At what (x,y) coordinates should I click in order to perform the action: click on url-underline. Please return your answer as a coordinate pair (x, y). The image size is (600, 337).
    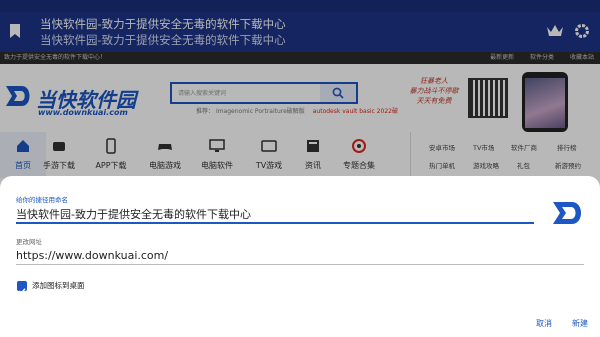
    Looking at the image, I should click on (300, 264).